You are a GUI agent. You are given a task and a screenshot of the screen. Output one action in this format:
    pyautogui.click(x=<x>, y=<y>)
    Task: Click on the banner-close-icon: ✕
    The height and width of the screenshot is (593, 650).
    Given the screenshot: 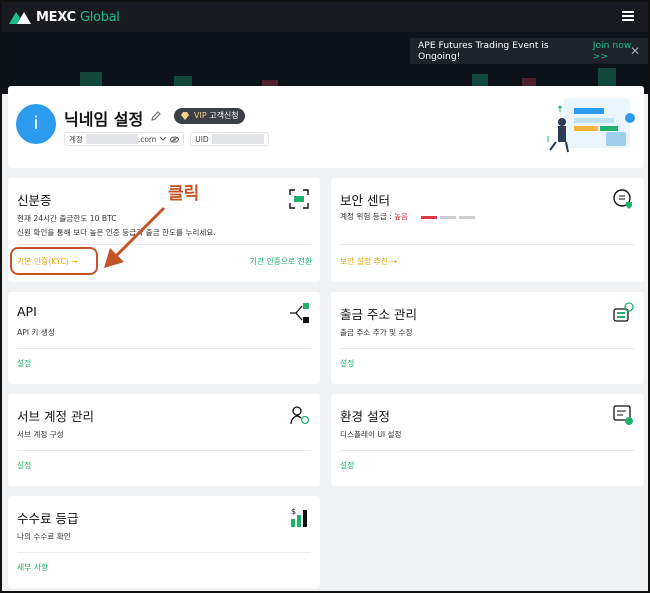 What is the action you would take?
    pyautogui.click(x=635, y=51)
    